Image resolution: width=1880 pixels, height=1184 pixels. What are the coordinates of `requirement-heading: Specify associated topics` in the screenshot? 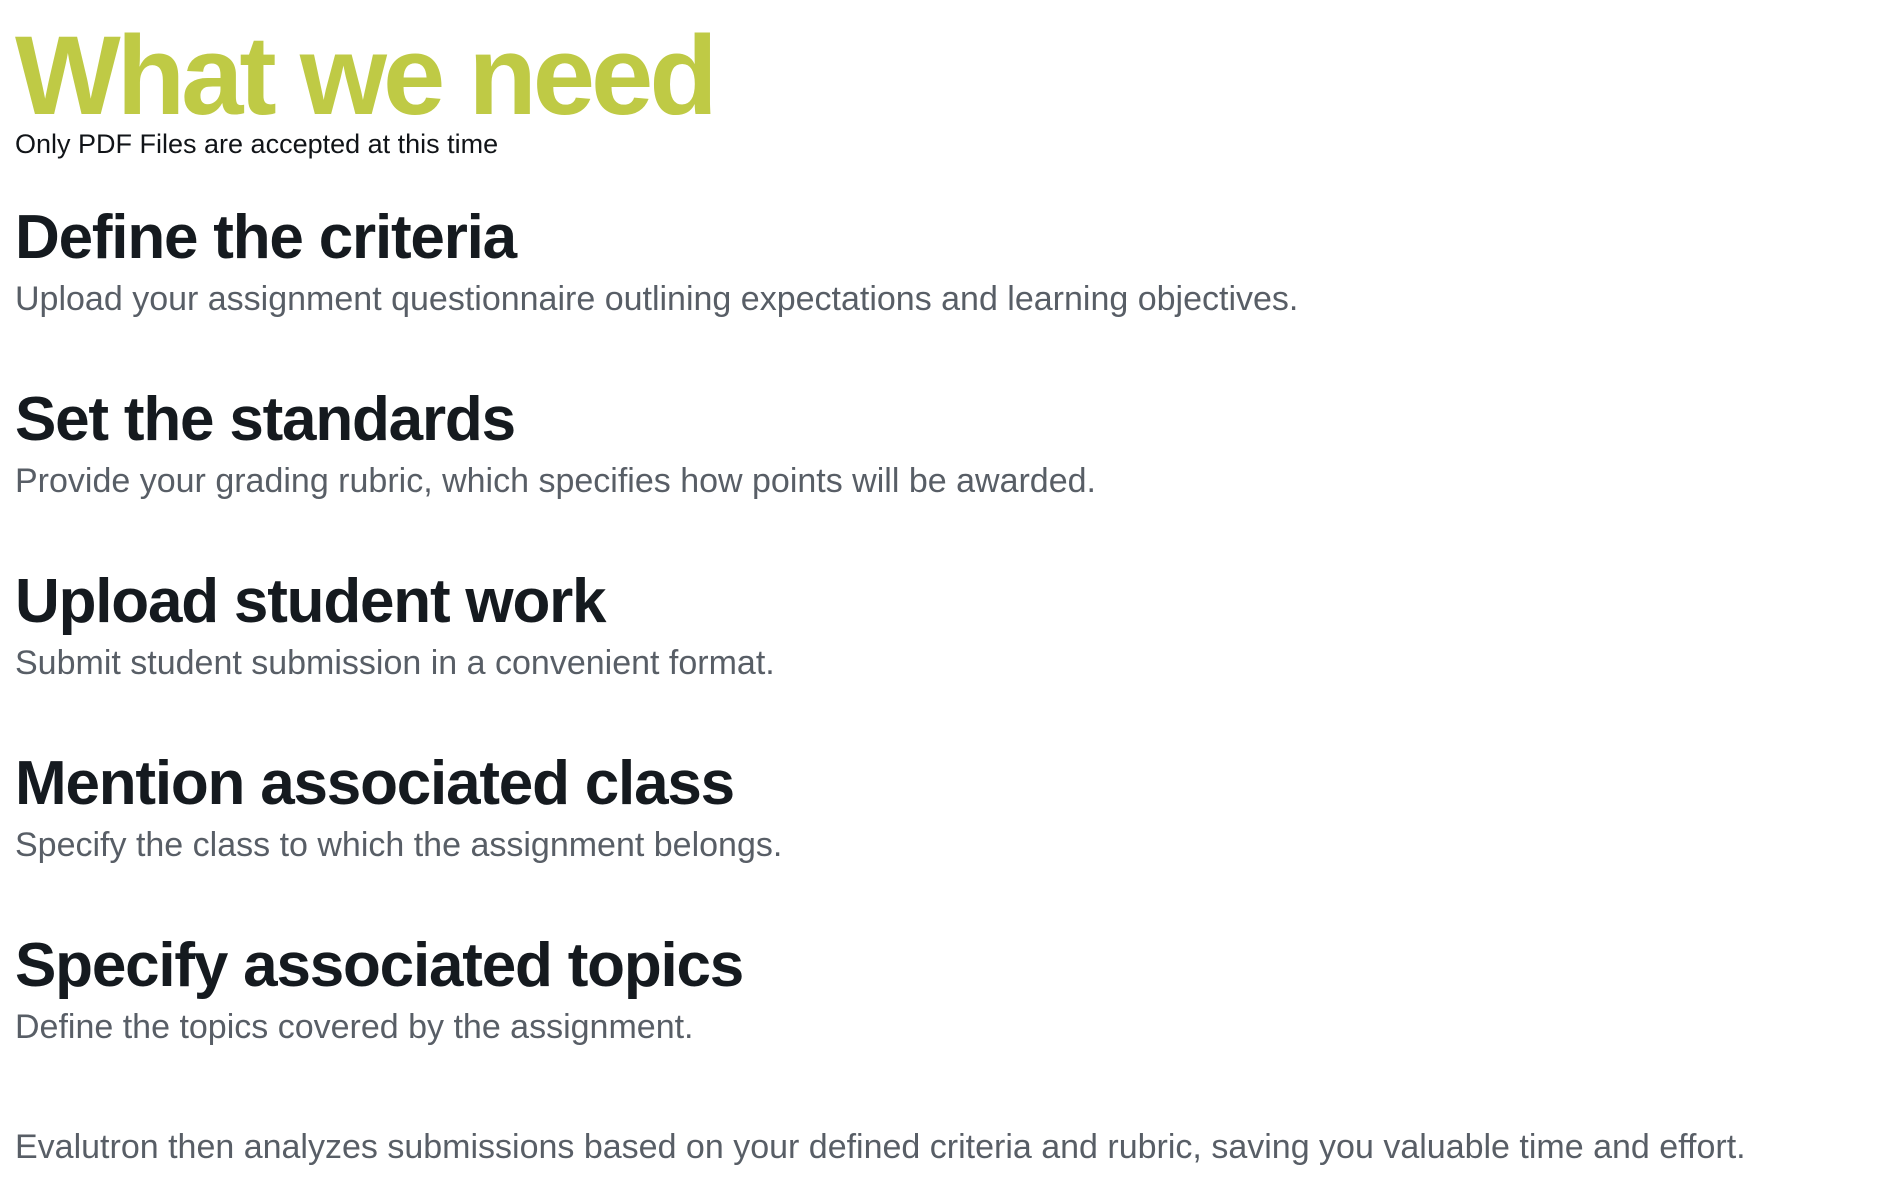 It's located at (379, 965).